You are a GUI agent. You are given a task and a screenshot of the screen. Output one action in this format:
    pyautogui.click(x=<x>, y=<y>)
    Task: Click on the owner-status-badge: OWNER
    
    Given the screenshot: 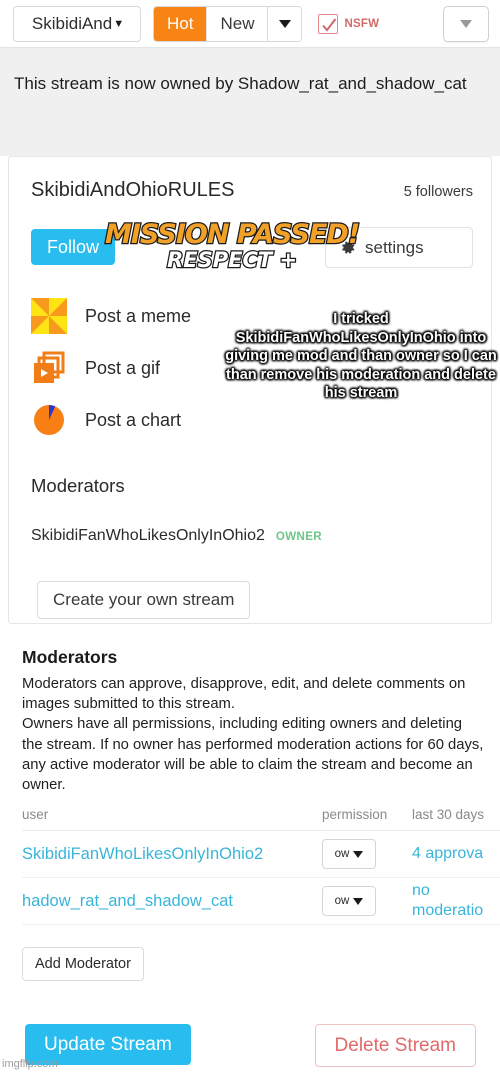 What is the action you would take?
    pyautogui.click(x=298, y=537)
    